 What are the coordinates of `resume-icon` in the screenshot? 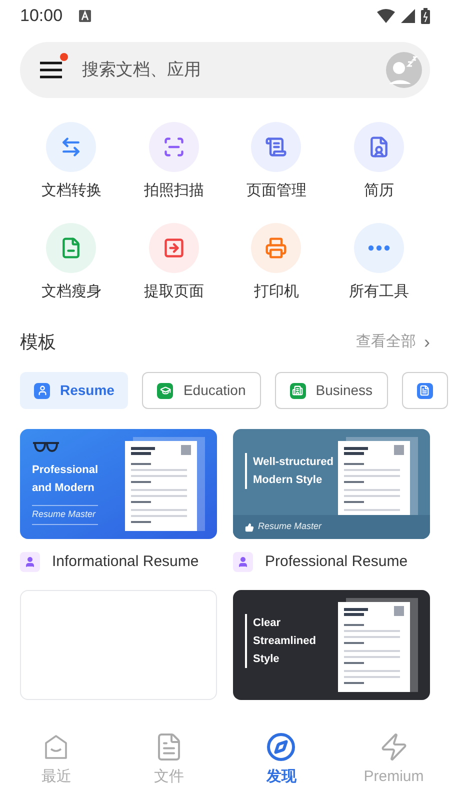 It's located at (379, 147).